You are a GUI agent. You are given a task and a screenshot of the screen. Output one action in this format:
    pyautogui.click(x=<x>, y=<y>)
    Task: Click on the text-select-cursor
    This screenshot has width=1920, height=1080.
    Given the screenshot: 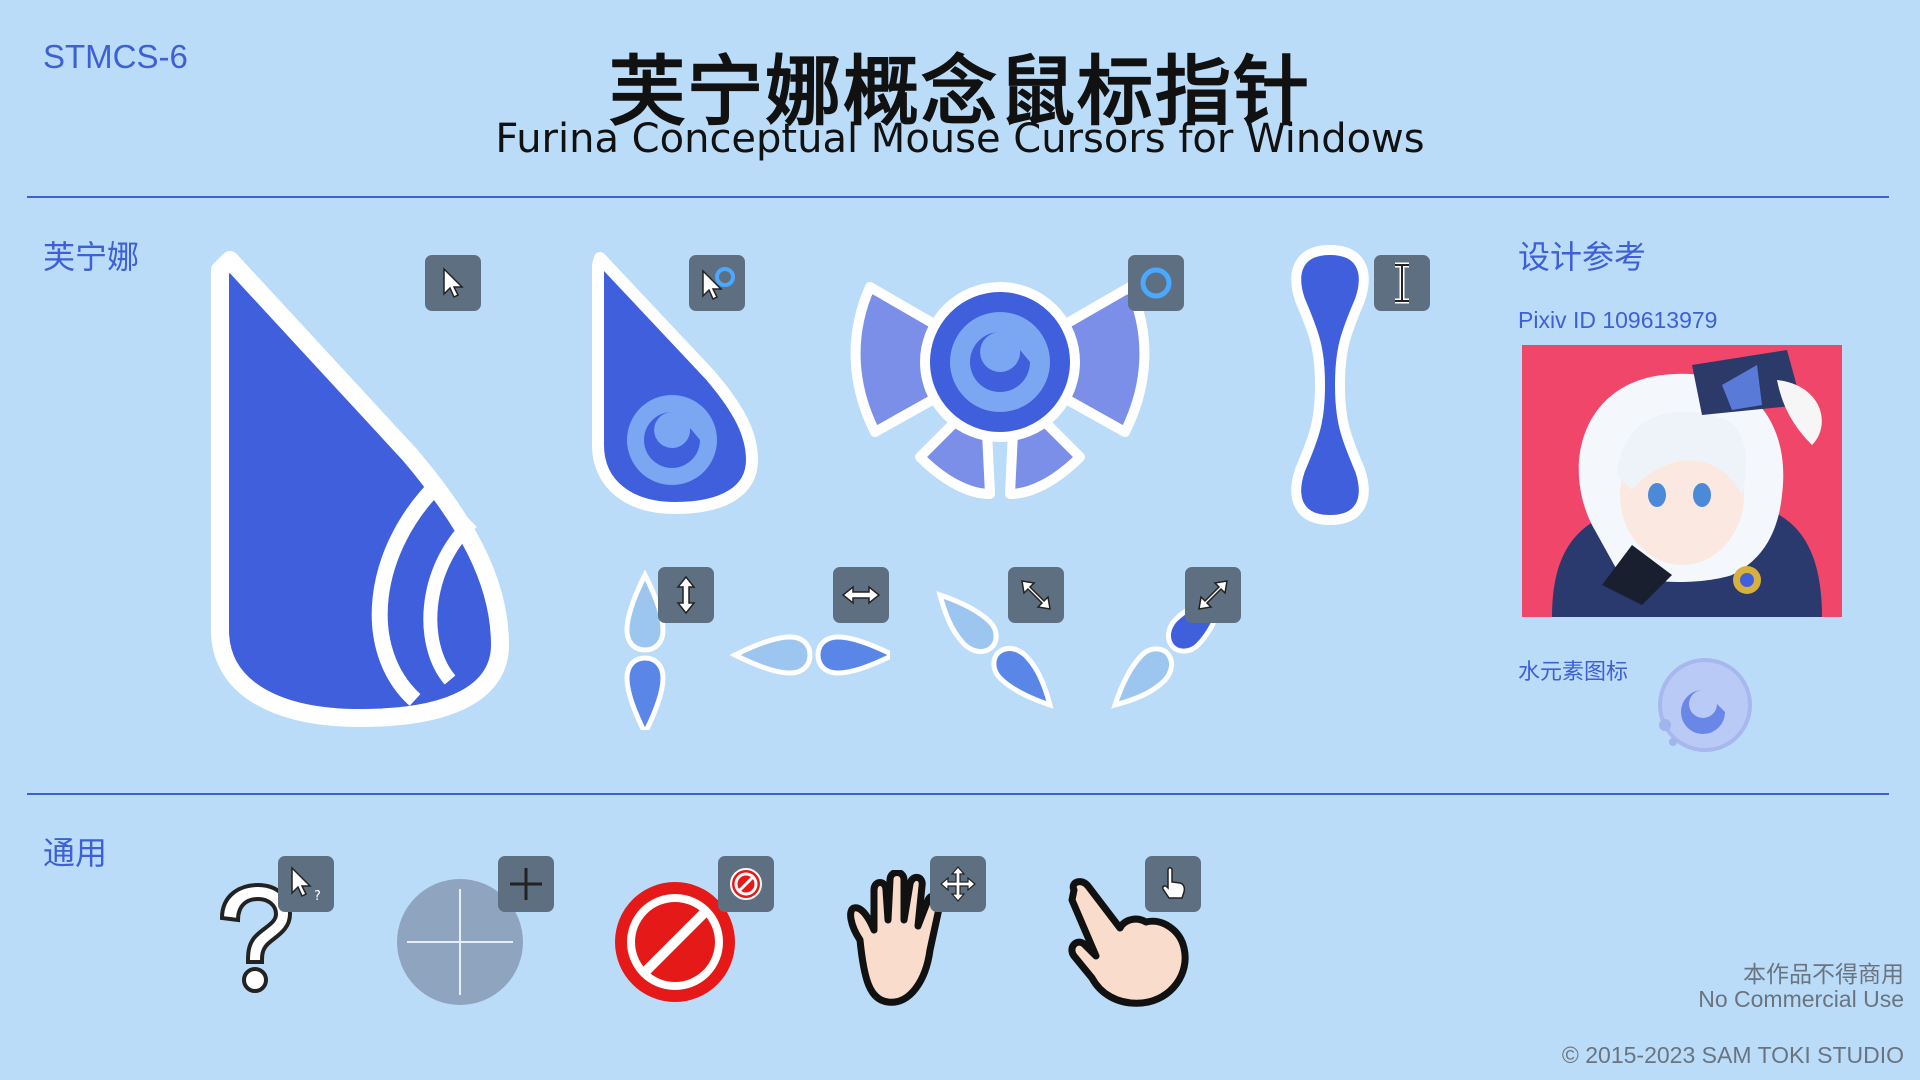 What is the action you would take?
    pyautogui.click(x=1330, y=385)
    